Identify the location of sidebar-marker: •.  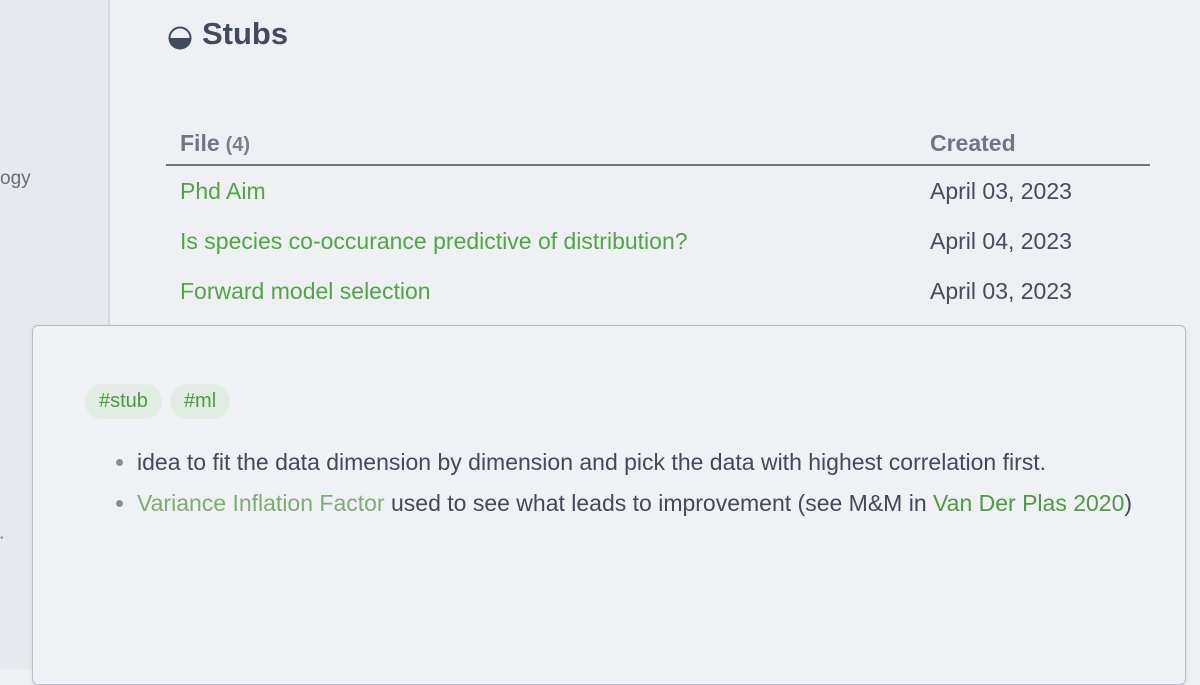
(2, 538).